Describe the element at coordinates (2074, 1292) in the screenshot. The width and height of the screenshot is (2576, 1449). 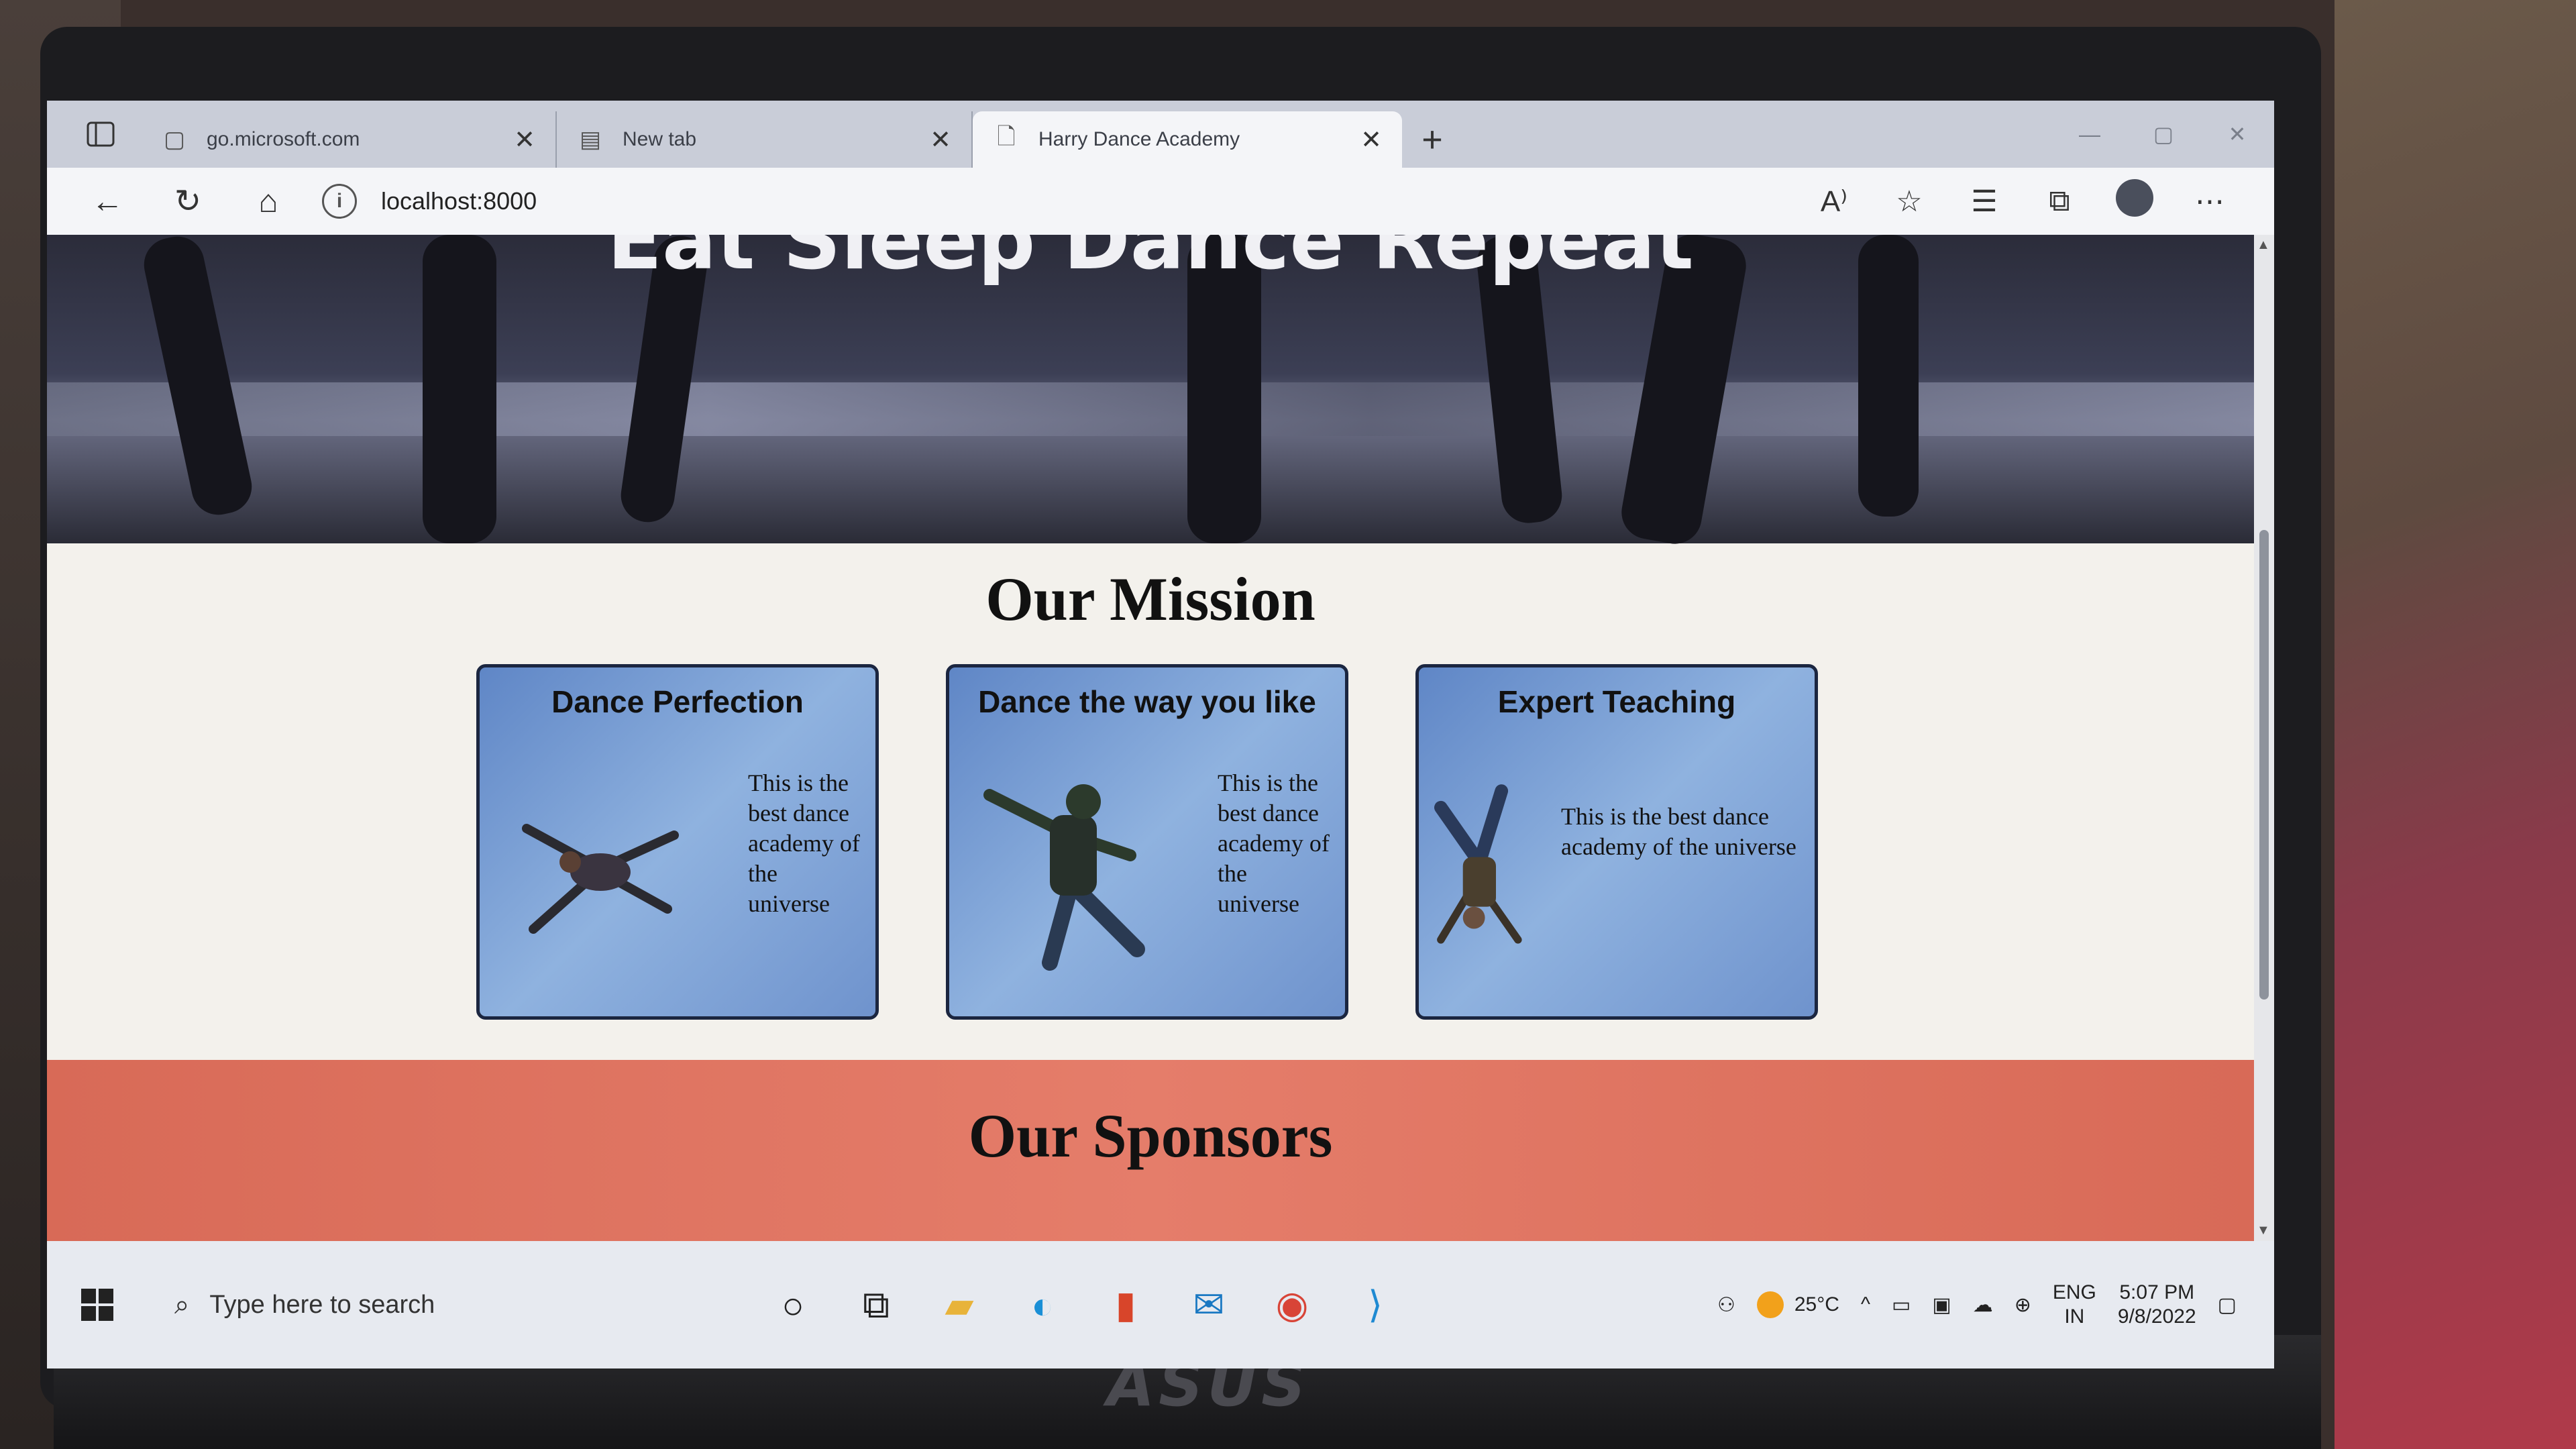
I see `language: ENG` at that location.